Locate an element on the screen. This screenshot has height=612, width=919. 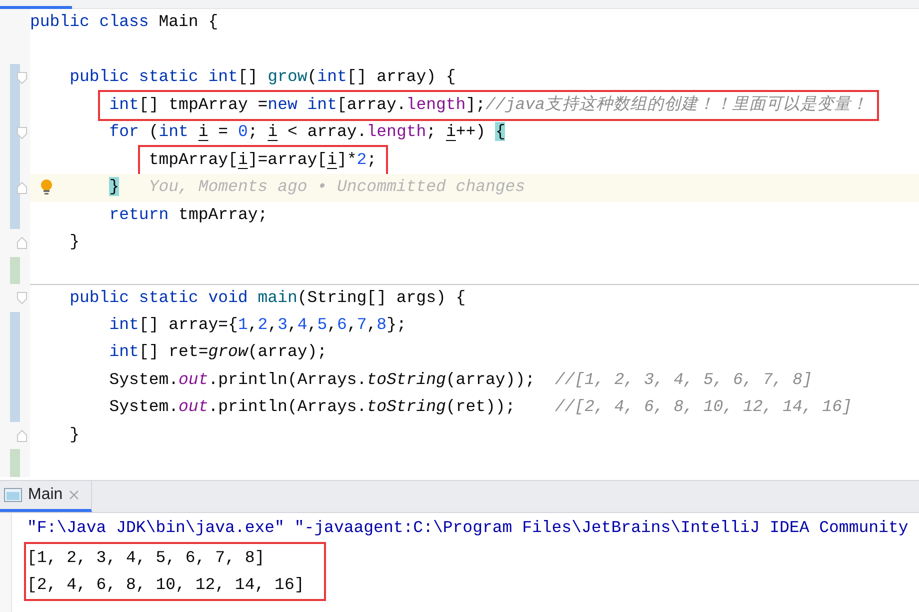
code-line: int[] tmpArray =new int[array.length];//java支持这种数组的创建！！里面可以是变量！ is located at coordinates (488, 104).